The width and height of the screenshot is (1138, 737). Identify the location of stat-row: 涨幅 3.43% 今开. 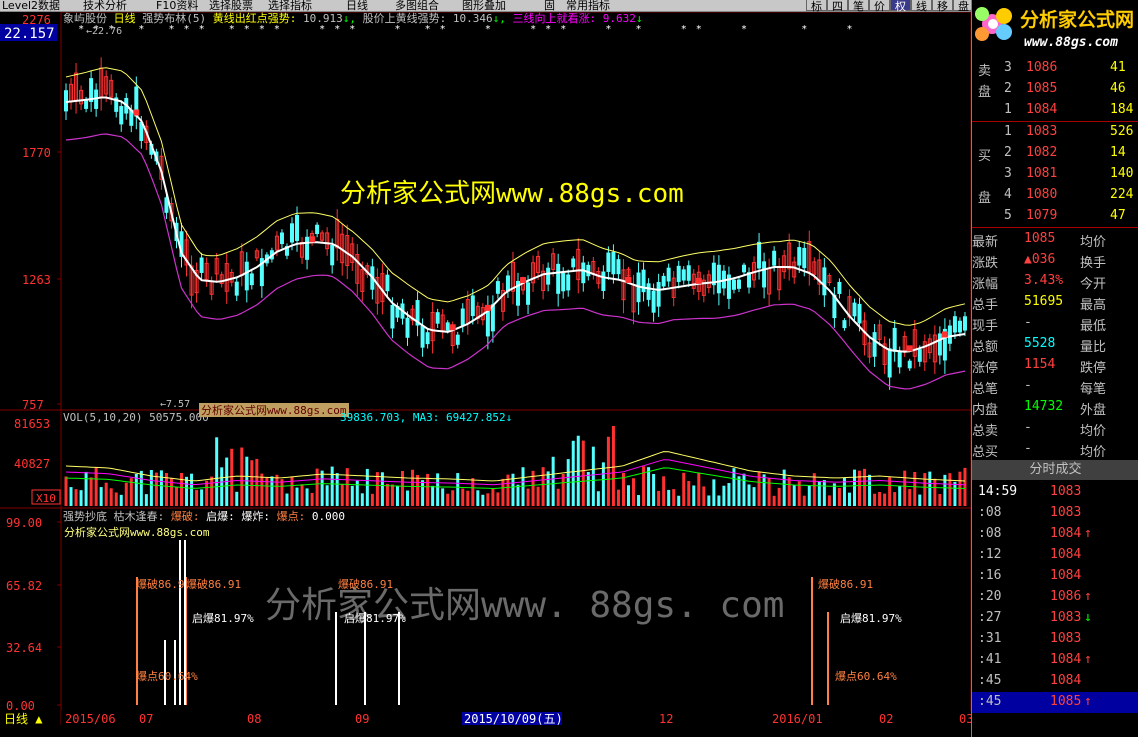
(1055, 281).